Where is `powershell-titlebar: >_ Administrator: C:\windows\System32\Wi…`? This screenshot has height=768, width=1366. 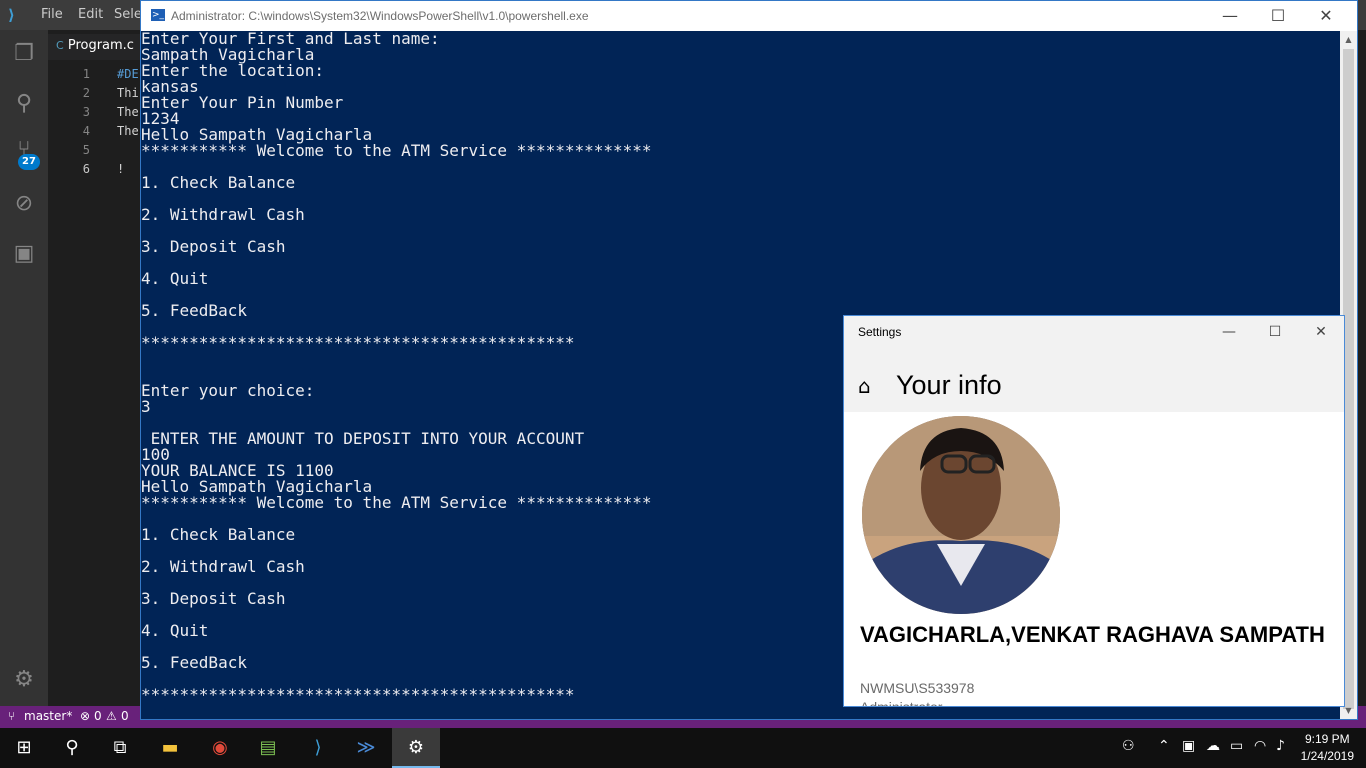 powershell-titlebar: >_ Administrator: C:\windows\System32\Wi… is located at coordinates (749, 16).